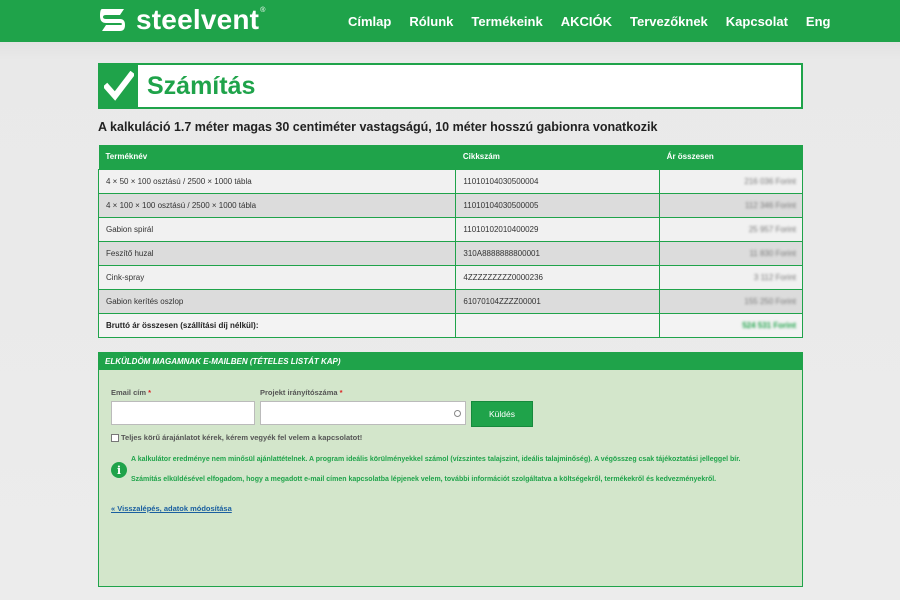 Image resolution: width=900 pixels, height=600 pixels. I want to click on product-name: Cink-spray, so click(277, 277).